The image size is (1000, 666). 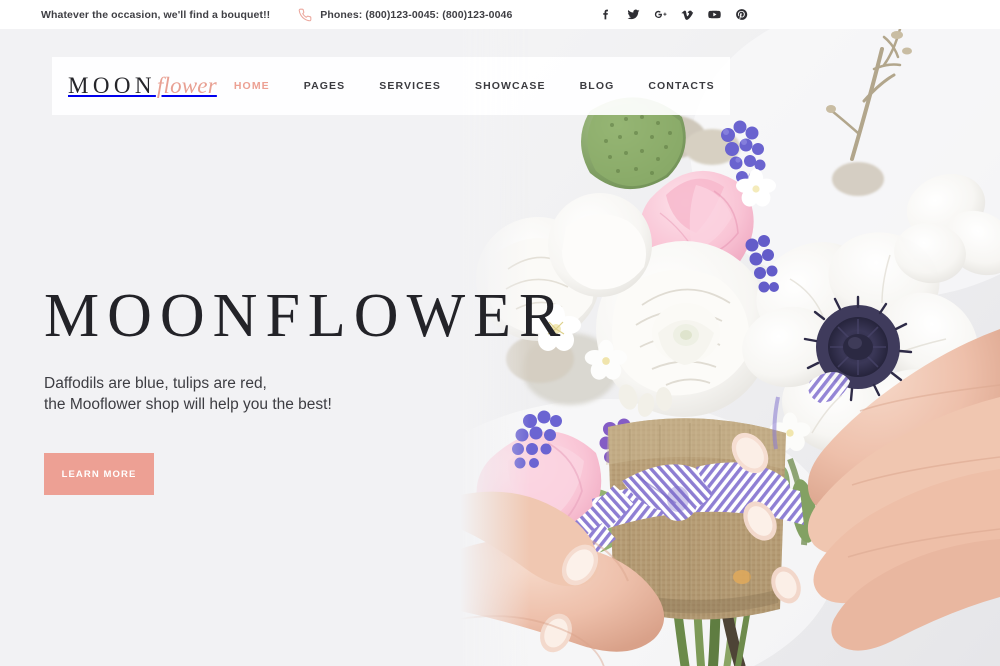 What do you see at coordinates (741, 14) in the screenshot?
I see `pinterest-icon` at bounding box center [741, 14].